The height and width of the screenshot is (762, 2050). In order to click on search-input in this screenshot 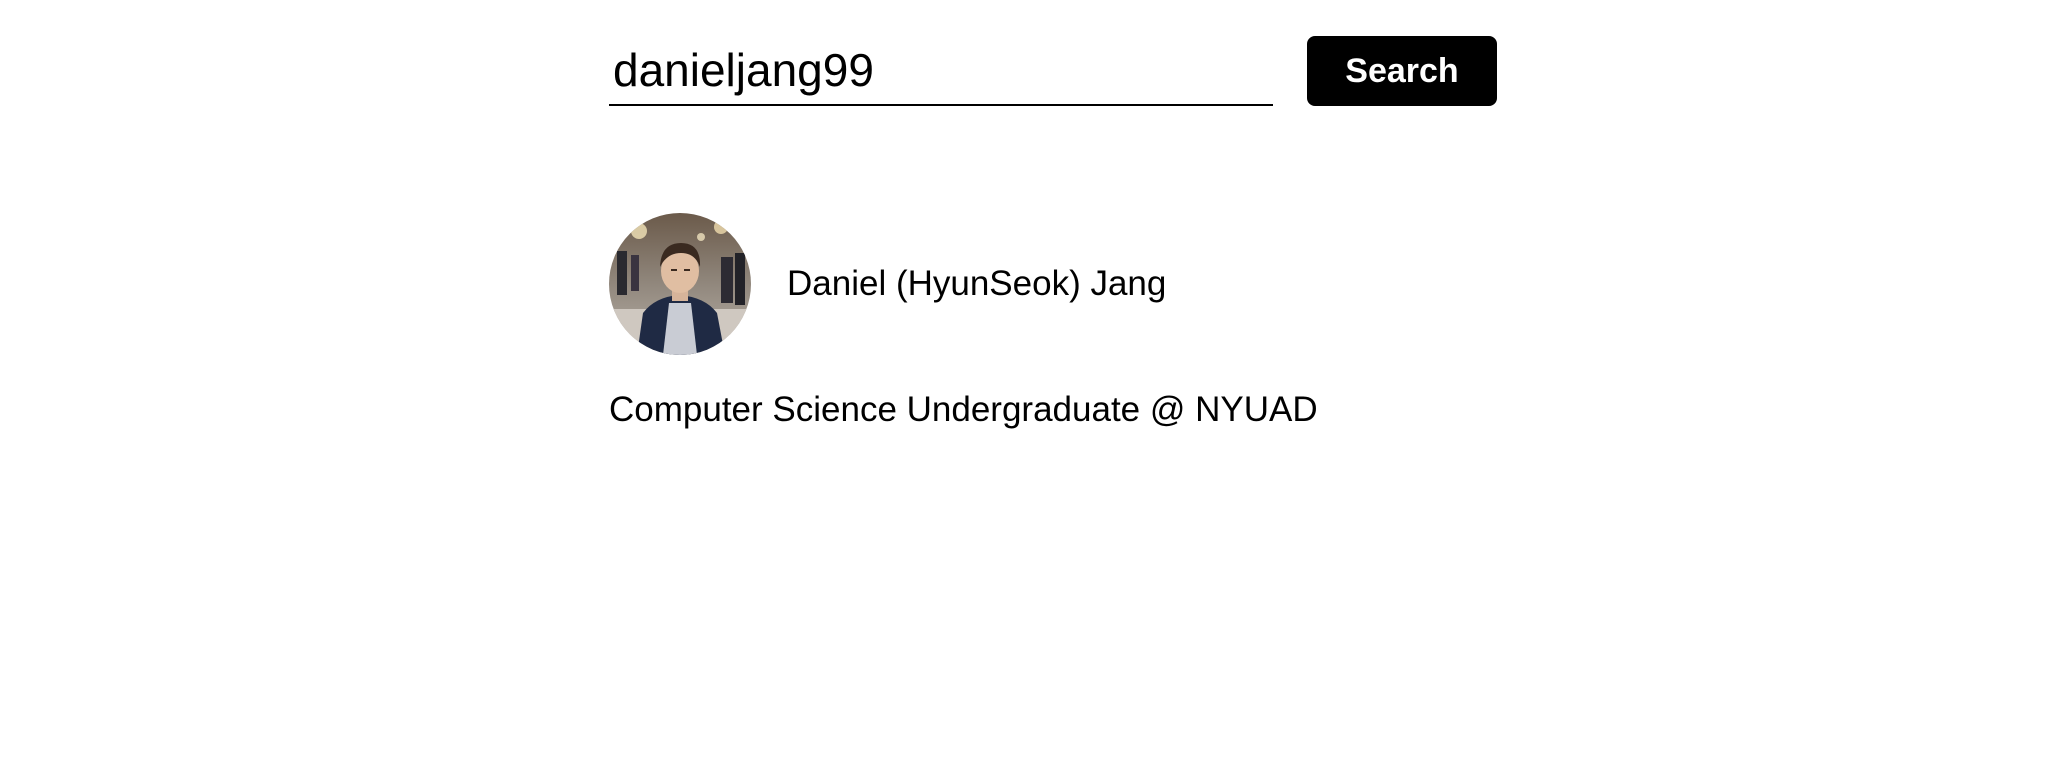, I will do `click(941, 71)`.